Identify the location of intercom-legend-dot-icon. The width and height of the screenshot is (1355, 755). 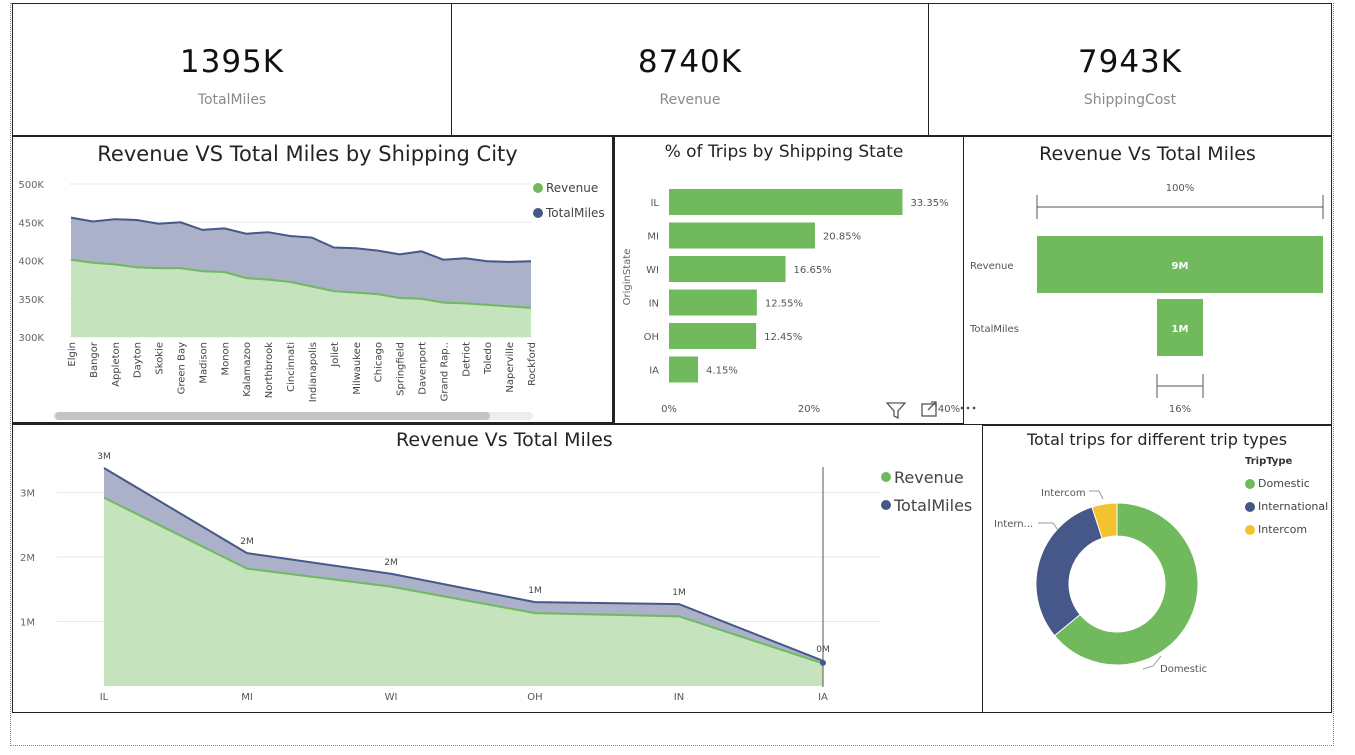
(1250, 529).